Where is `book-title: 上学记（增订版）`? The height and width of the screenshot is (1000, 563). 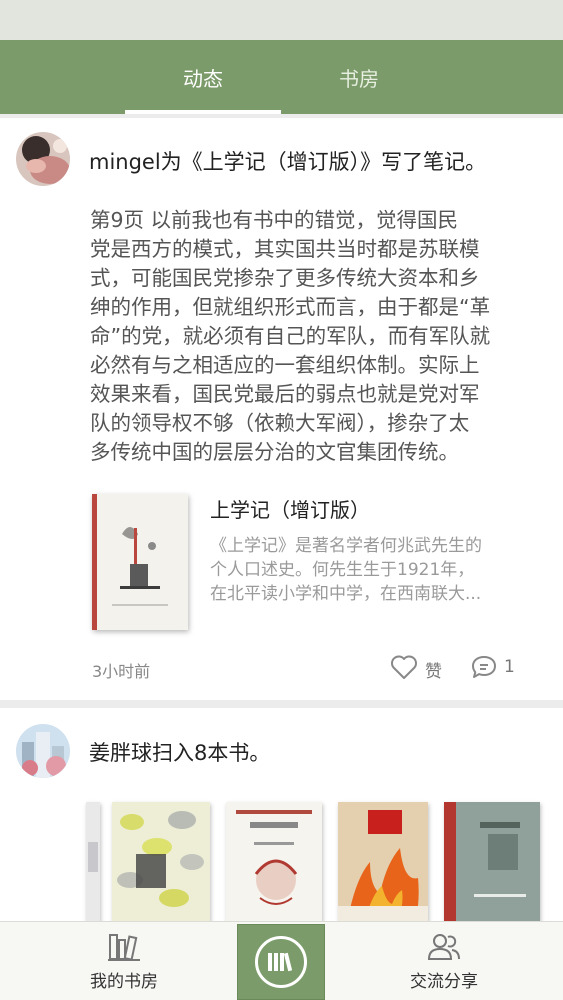 book-title: 上学记（增订版） is located at coordinates (290, 508).